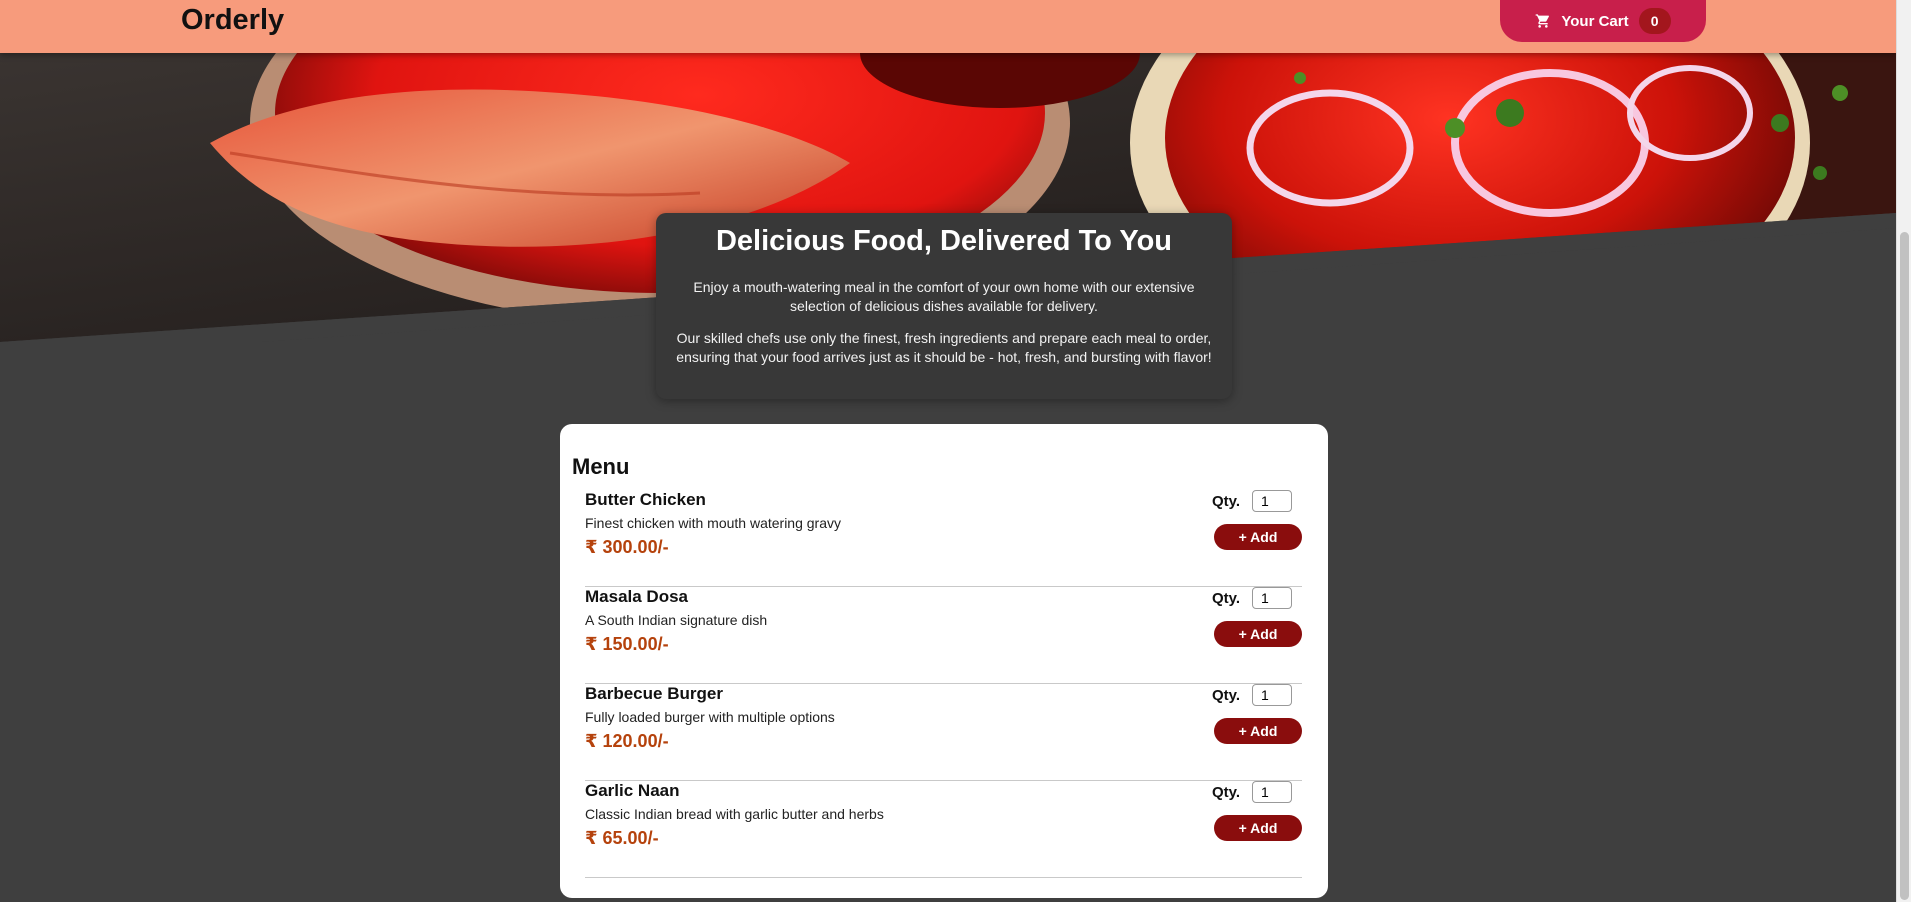 The image size is (1911, 902). What do you see at coordinates (1654, 21) in the screenshot?
I see `cart-count-badge: 0` at bounding box center [1654, 21].